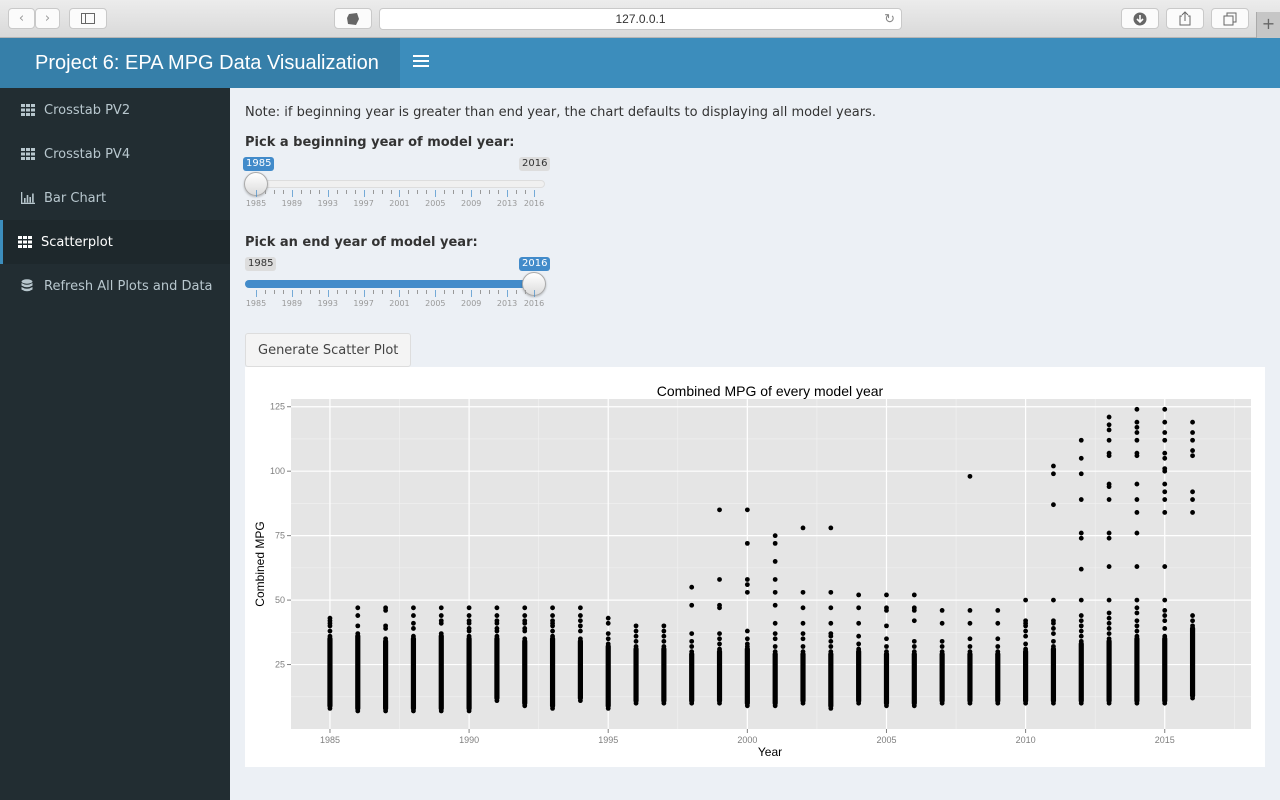 The image size is (1280, 800). What do you see at coordinates (353, 18) in the screenshot?
I see `extension-icon` at bounding box center [353, 18].